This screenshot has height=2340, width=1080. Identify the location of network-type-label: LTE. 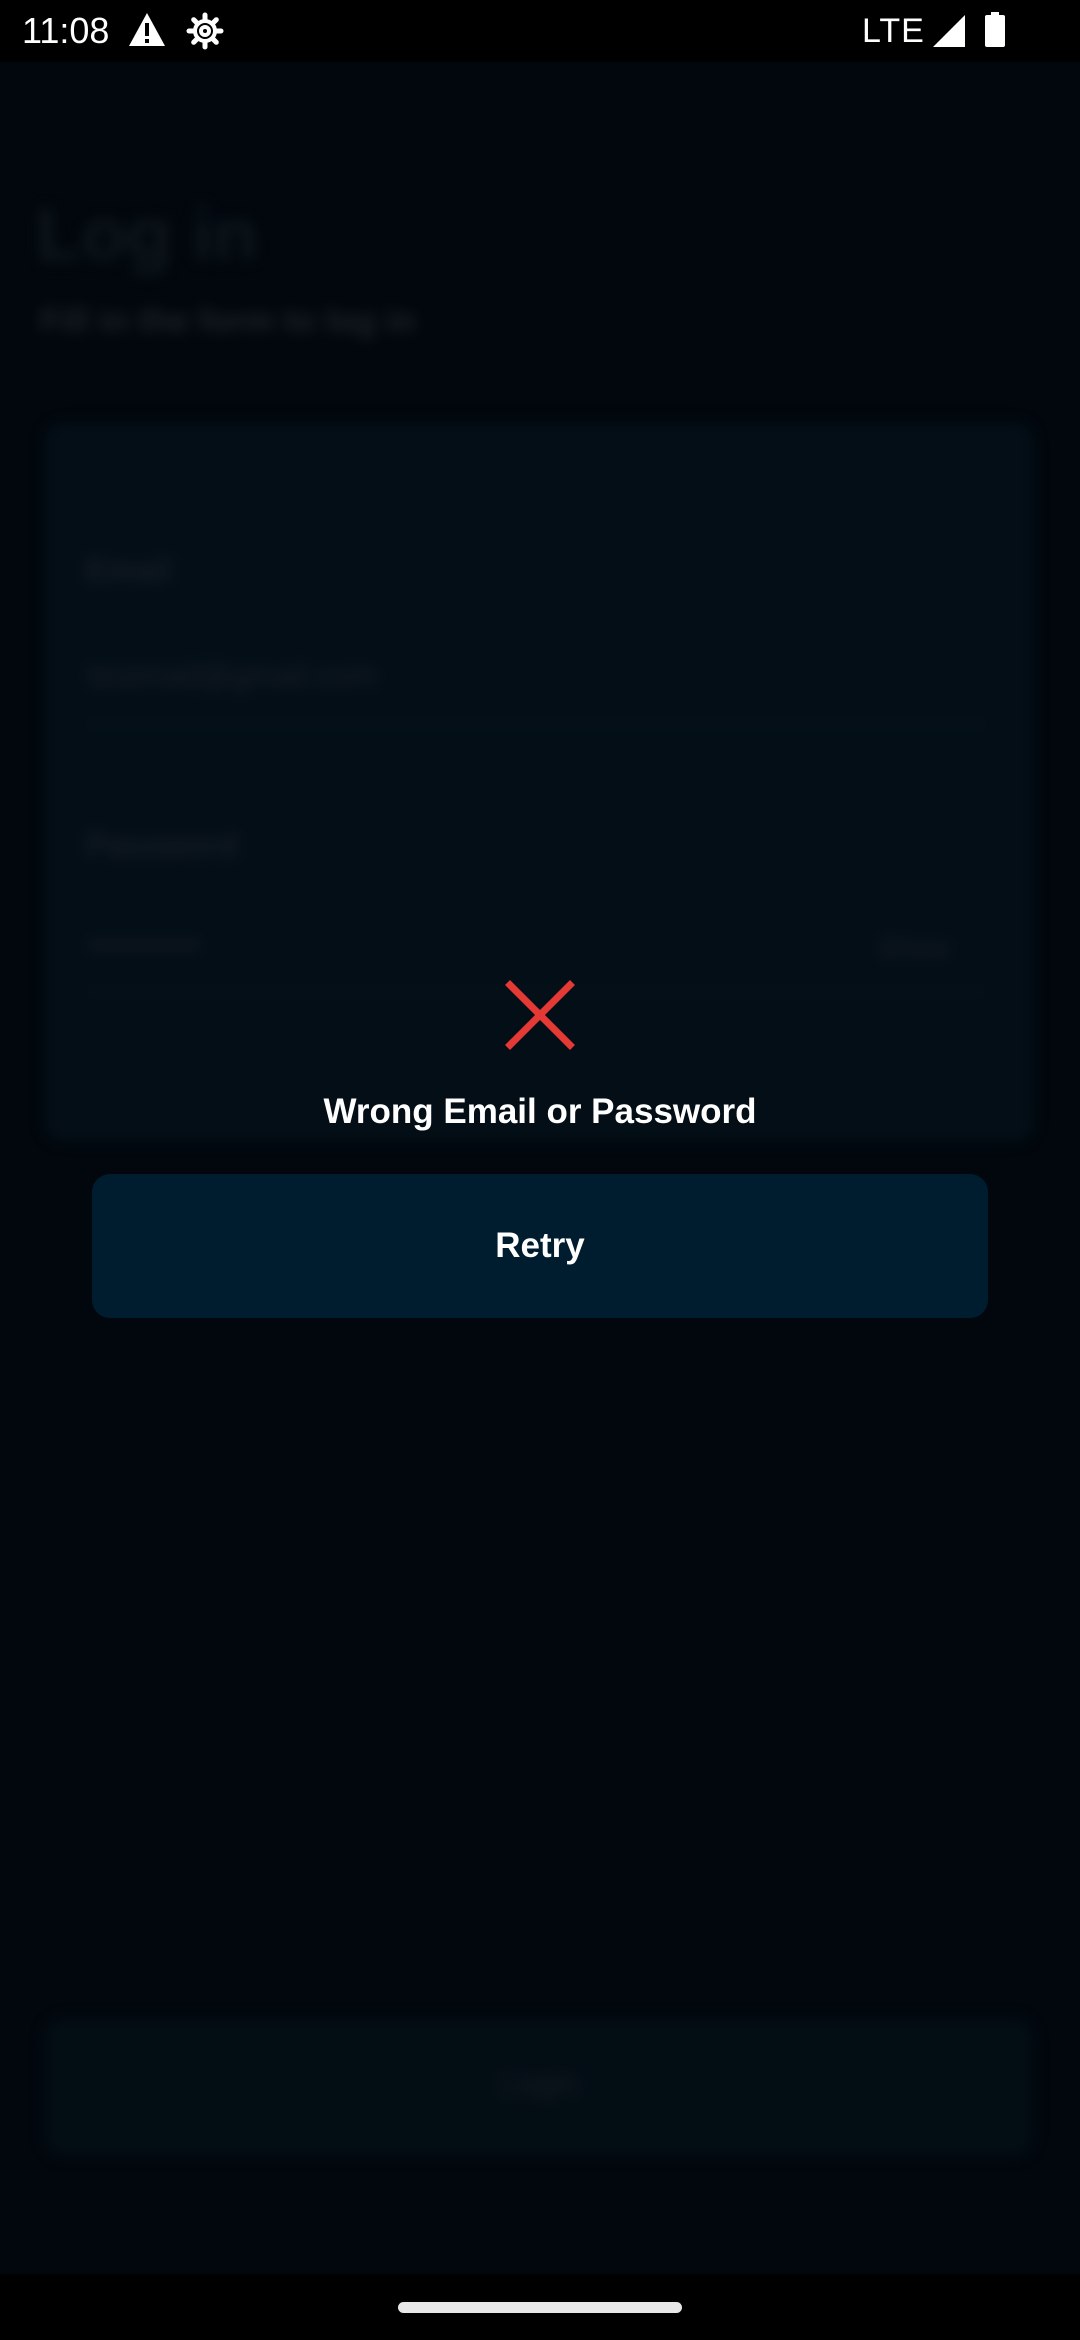
(893, 31).